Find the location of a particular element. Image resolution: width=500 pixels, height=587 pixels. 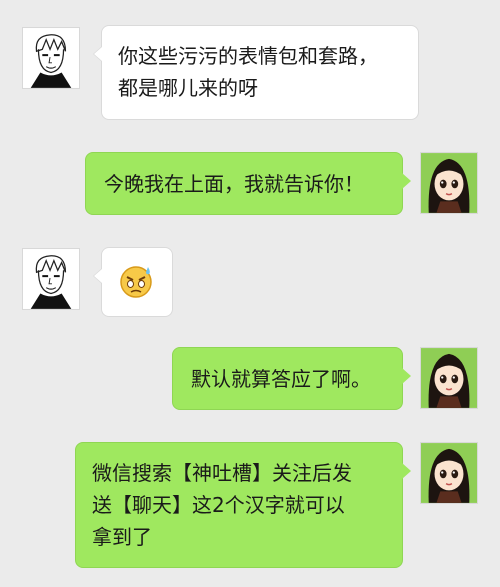

message-bubble-outgoing: 今晚我在上面，我就告诉你！ is located at coordinates (248, 183).